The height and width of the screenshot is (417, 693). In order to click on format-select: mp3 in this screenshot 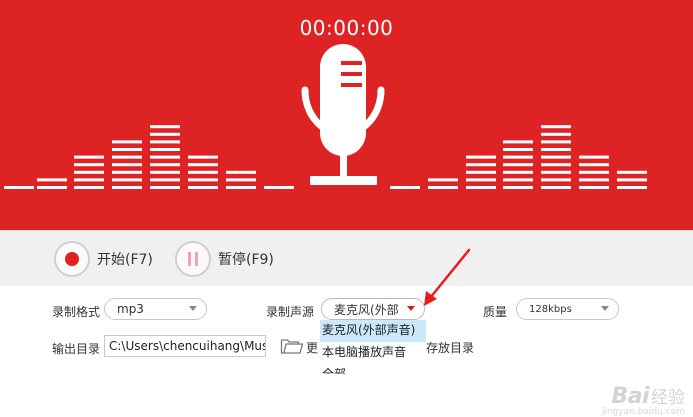, I will do `click(155, 309)`.